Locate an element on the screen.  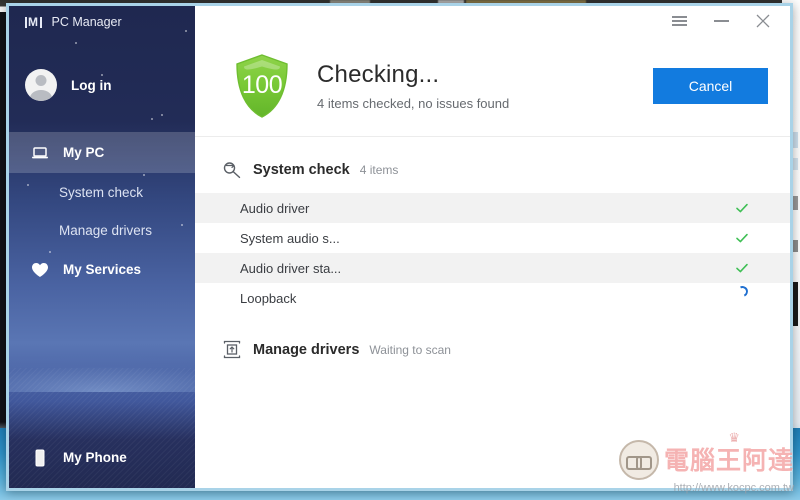
sidebar-item-label: Manage drivers is located at coordinates (106, 230).